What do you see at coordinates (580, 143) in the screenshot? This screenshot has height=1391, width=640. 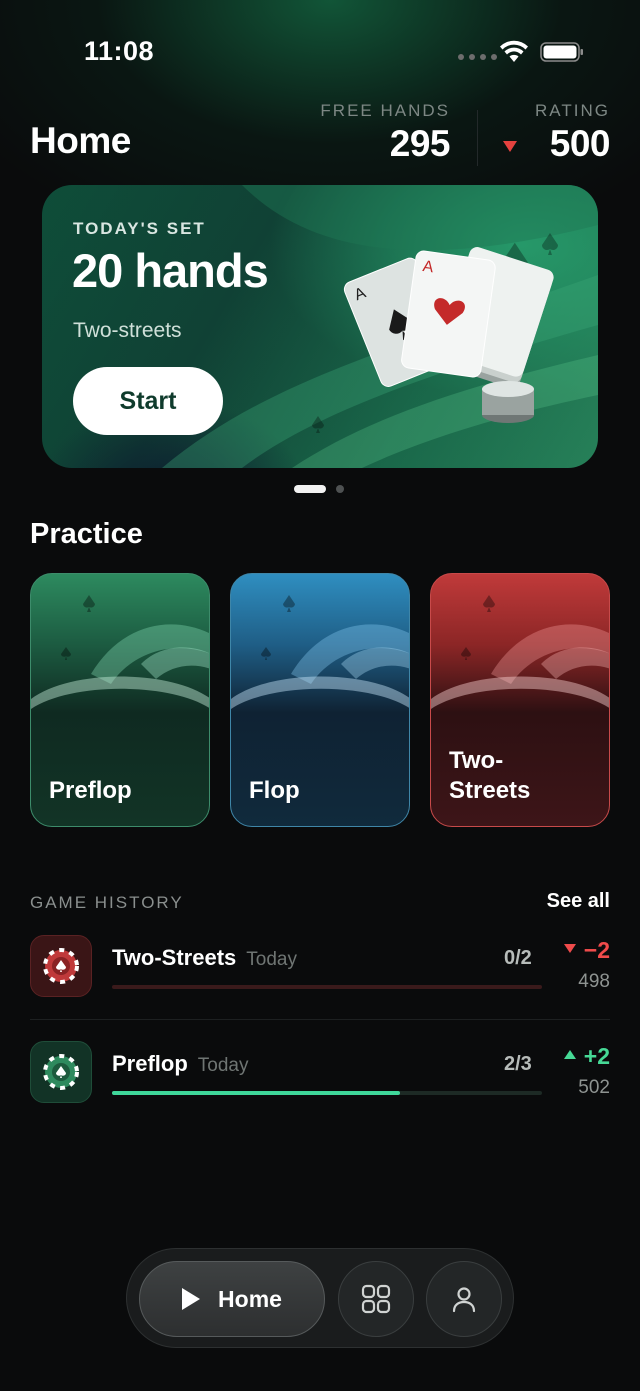 I see `rating-value: 500` at bounding box center [580, 143].